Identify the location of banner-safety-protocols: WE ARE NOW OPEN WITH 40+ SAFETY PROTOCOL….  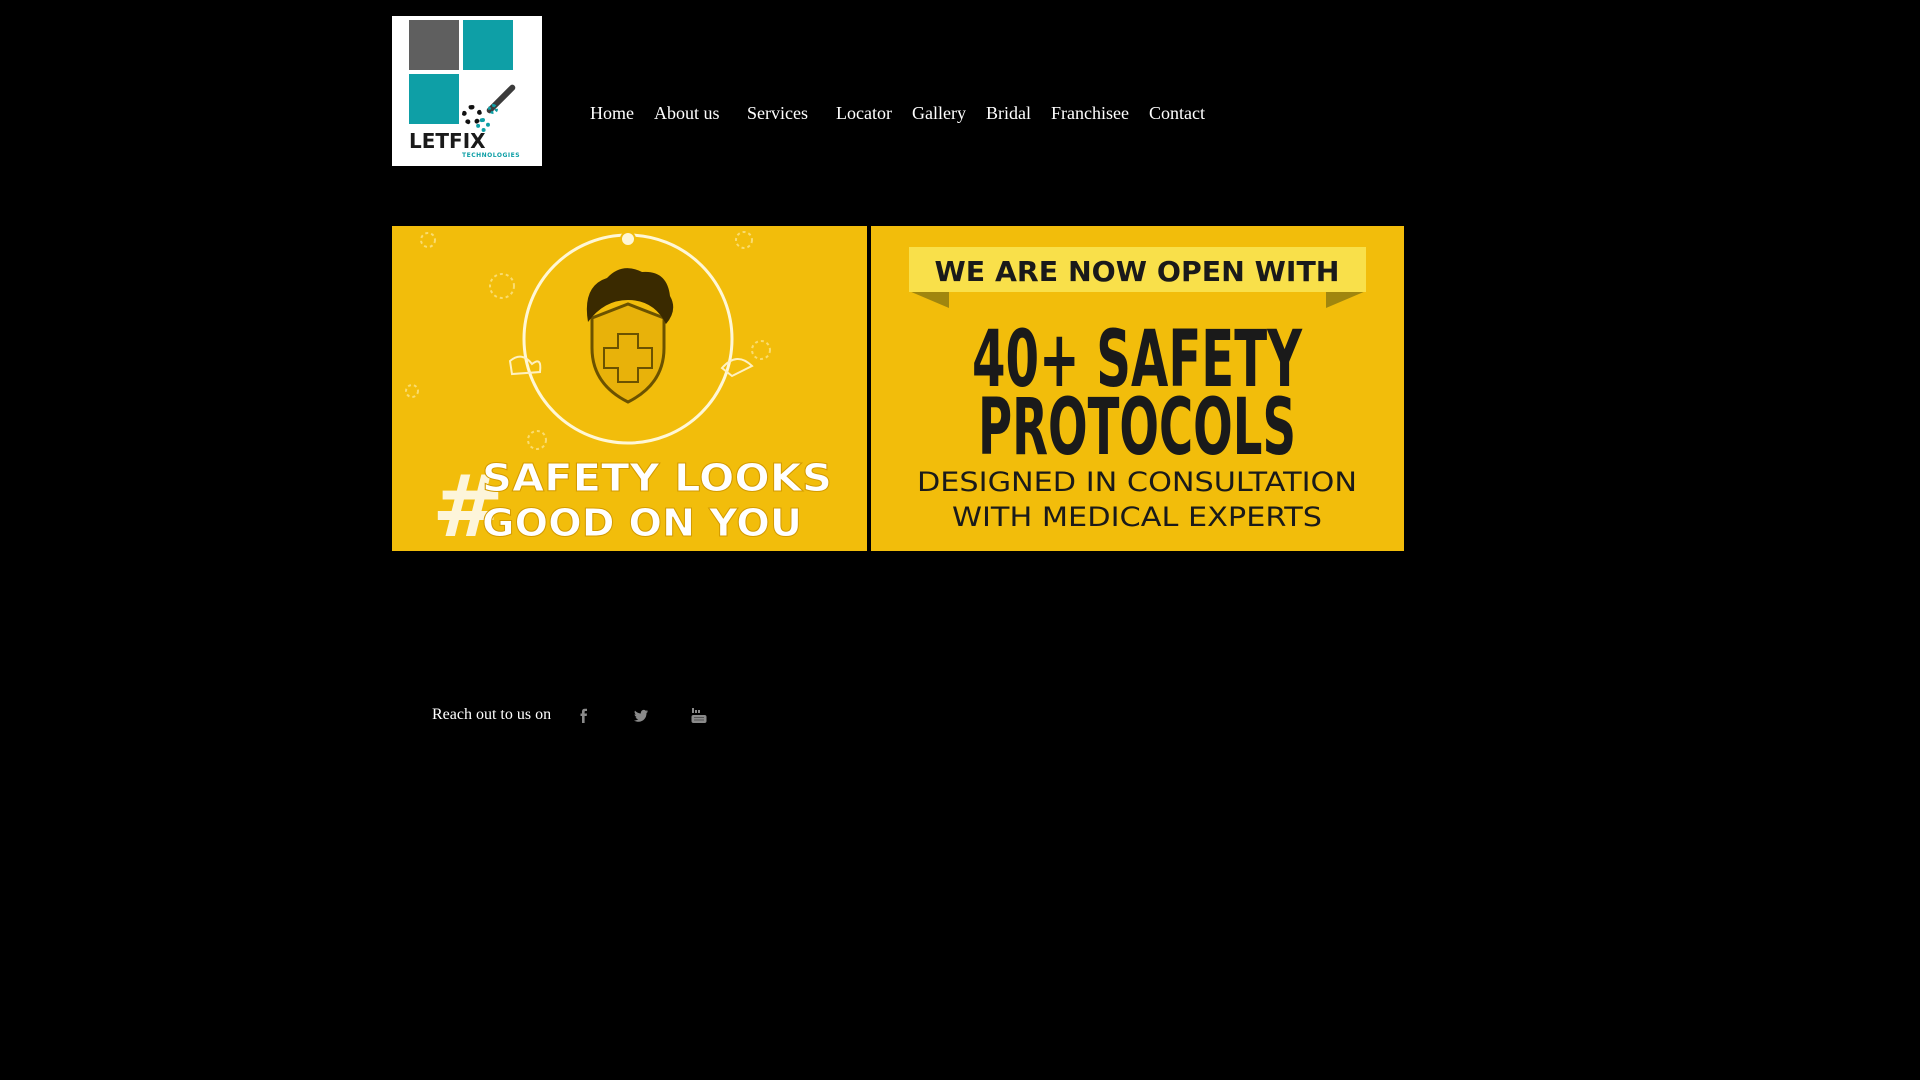
(1137, 388).